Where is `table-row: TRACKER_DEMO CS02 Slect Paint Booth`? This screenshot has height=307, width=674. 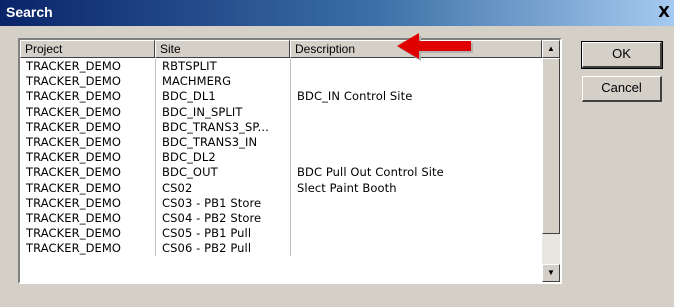
table-row: TRACKER_DEMO CS02 Slect Paint Booth is located at coordinates (281, 188).